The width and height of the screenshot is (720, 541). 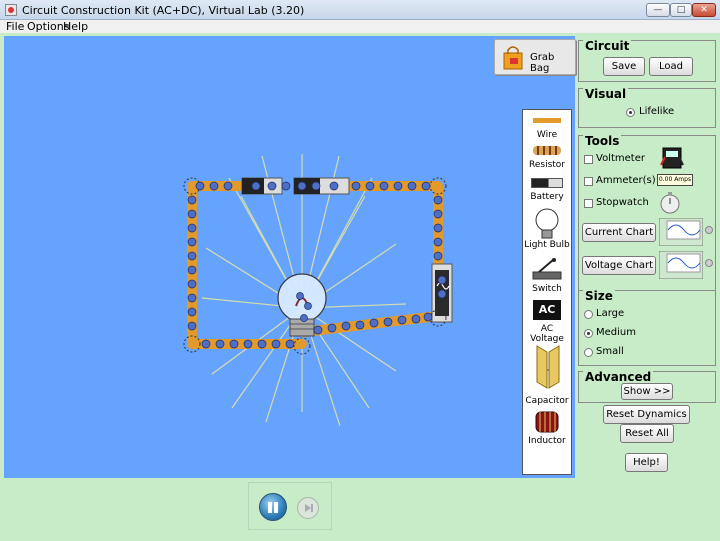 What do you see at coordinates (619, 265) in the screenshot?
I see `voltage-chart-button: Voltage Chart` at bounding box center [619, 265].